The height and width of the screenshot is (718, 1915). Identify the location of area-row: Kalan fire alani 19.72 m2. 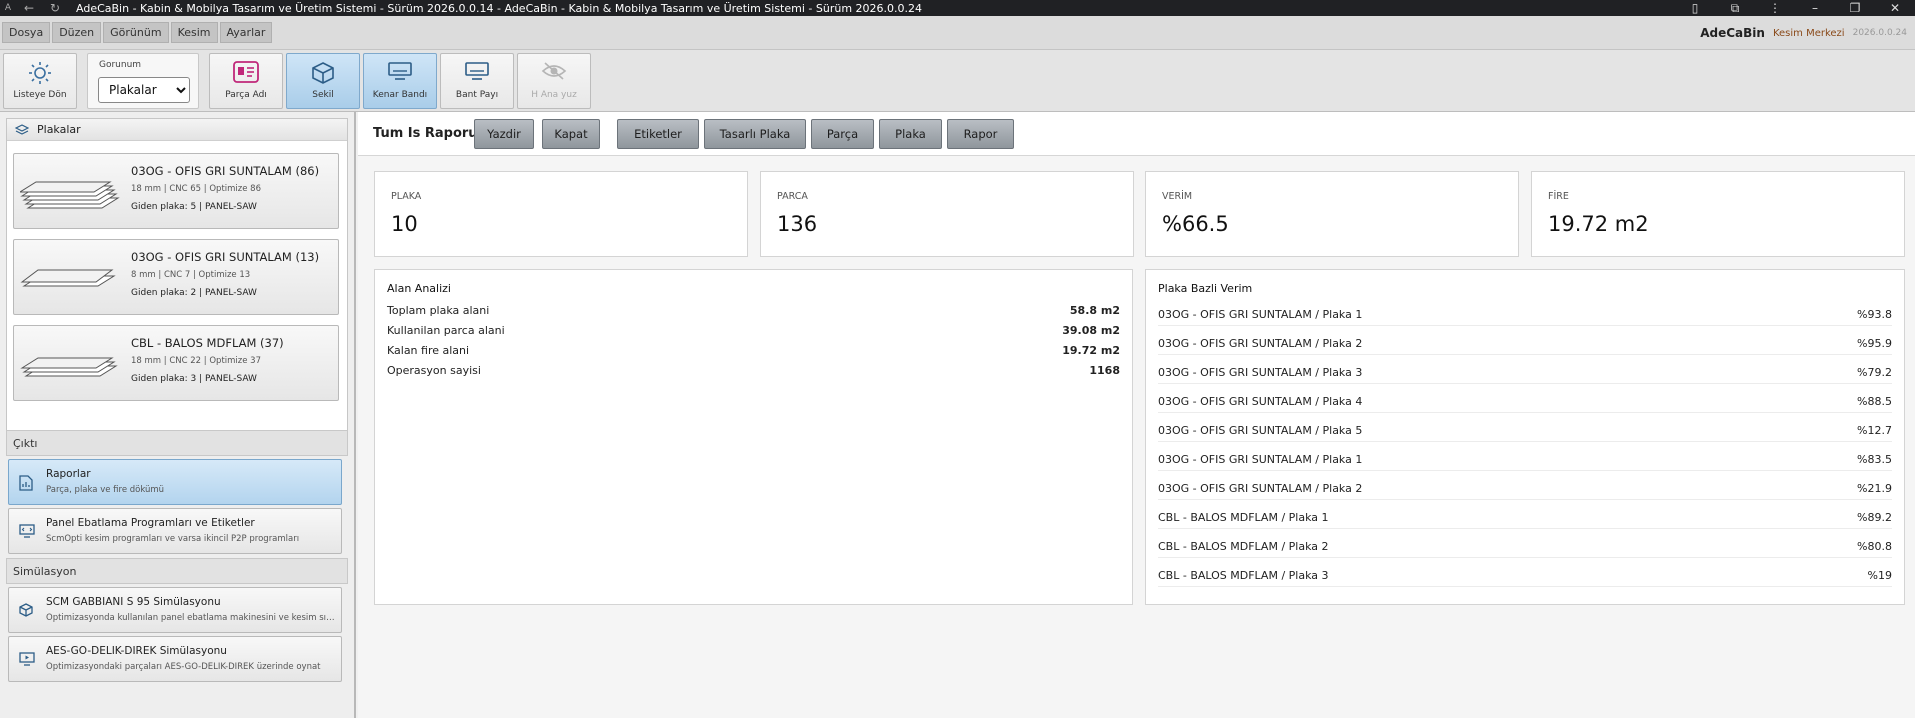
(753, 353).